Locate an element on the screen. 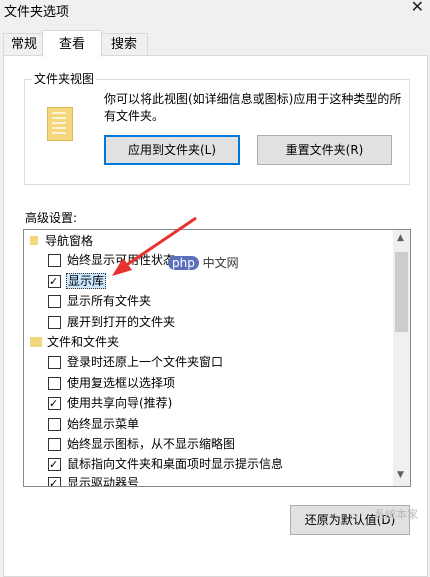 Image resolution: width=430 pixels, height=577 pixels. brand-watermark: 系统本家 is located at coordinates (396, 514).